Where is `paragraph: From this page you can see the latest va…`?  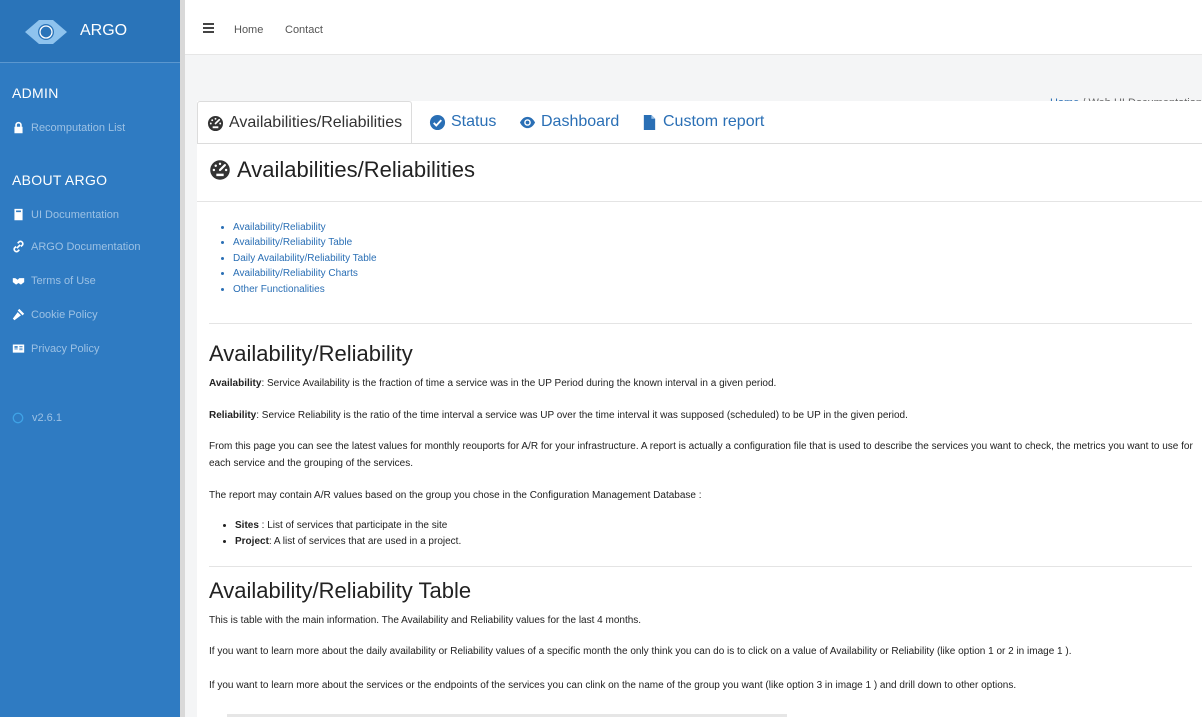
paragraph: From this page you can see the latest va… is located at coordinates (701, 455).